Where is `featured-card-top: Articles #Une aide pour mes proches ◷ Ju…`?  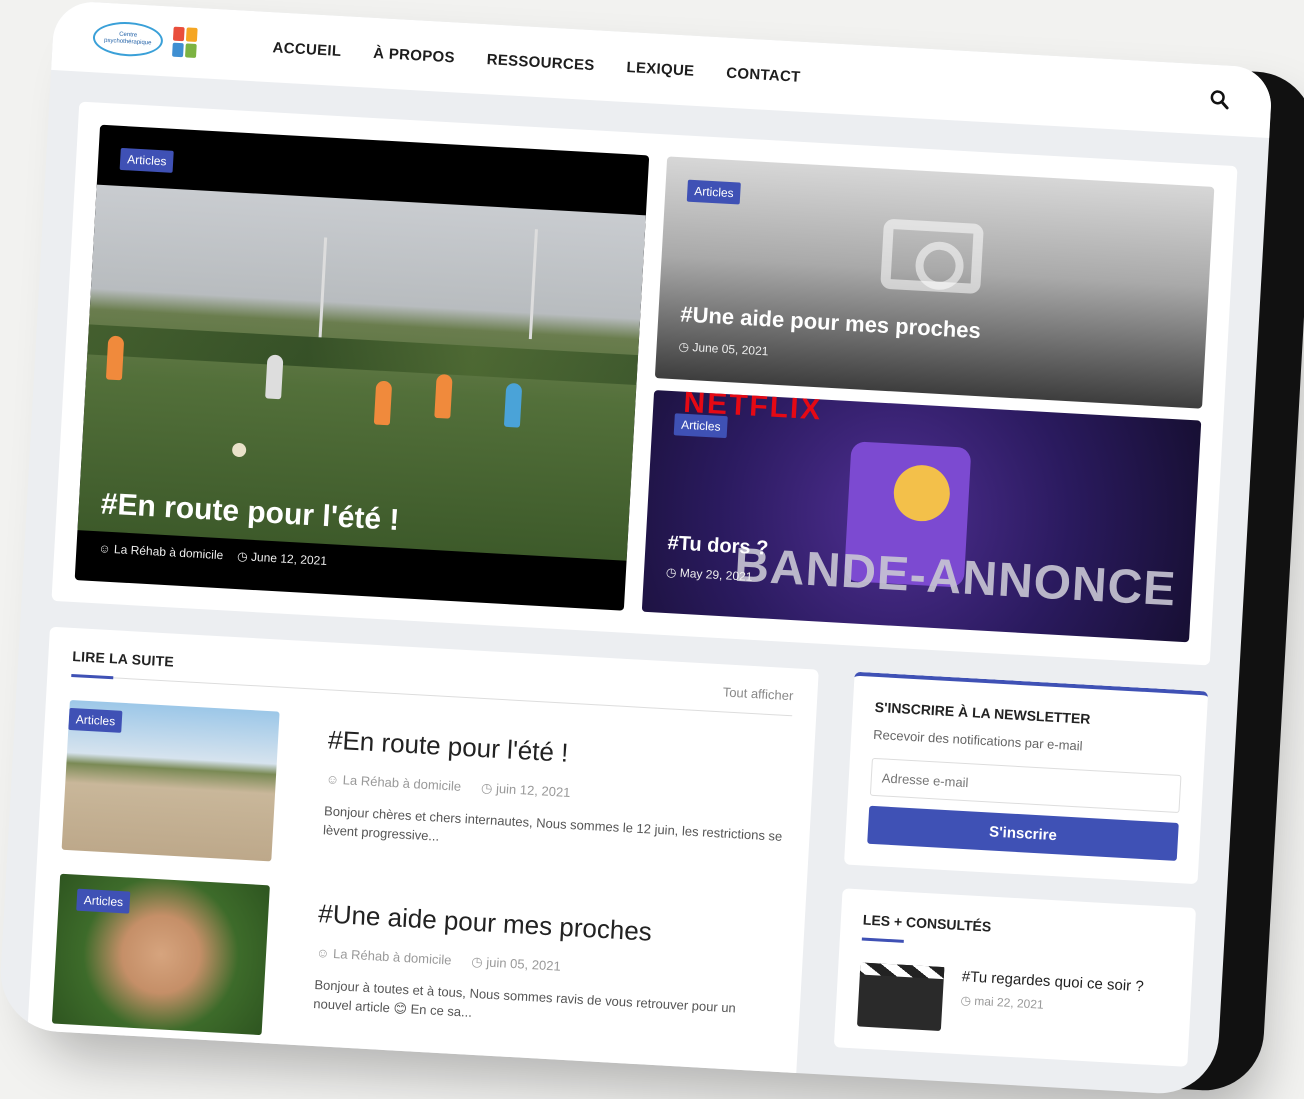 featured-card-top: Articles #Une aide pour mes proches ◷ Ju… is located at coordinates (934, 282).